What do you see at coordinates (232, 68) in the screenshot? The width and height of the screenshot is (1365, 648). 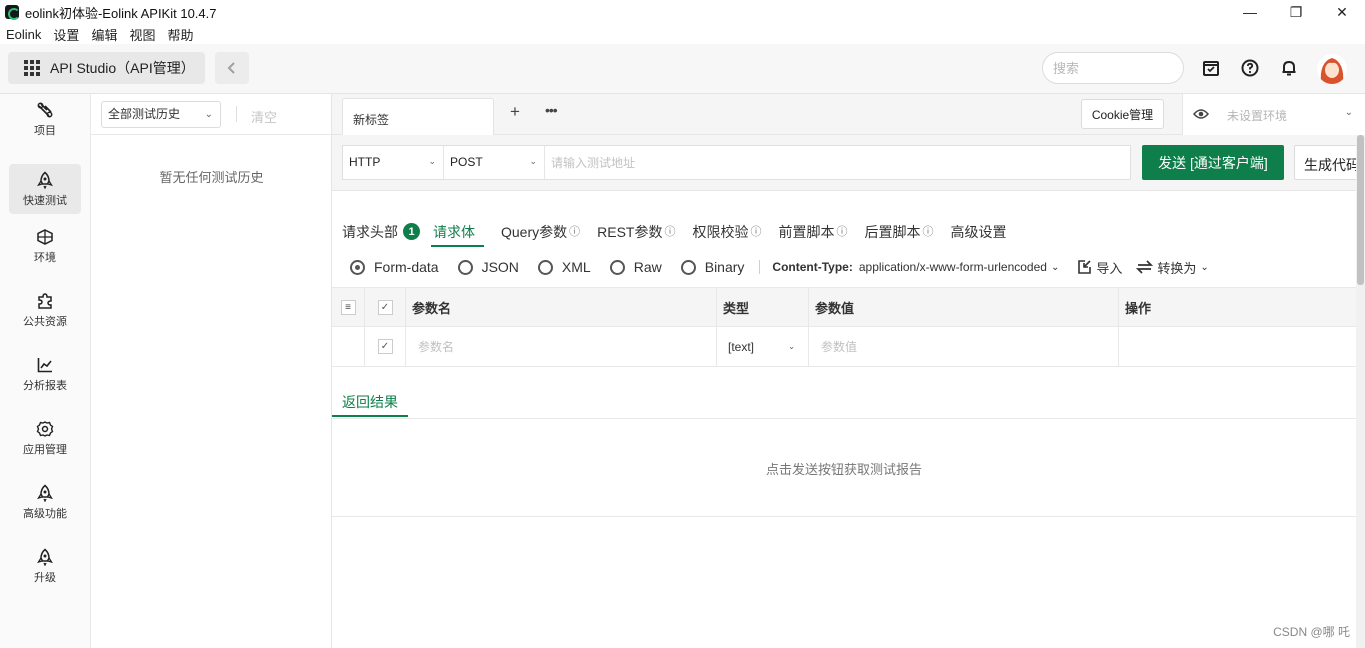 I see `collapse-sidebar-button` at bounding box center [232, 68].